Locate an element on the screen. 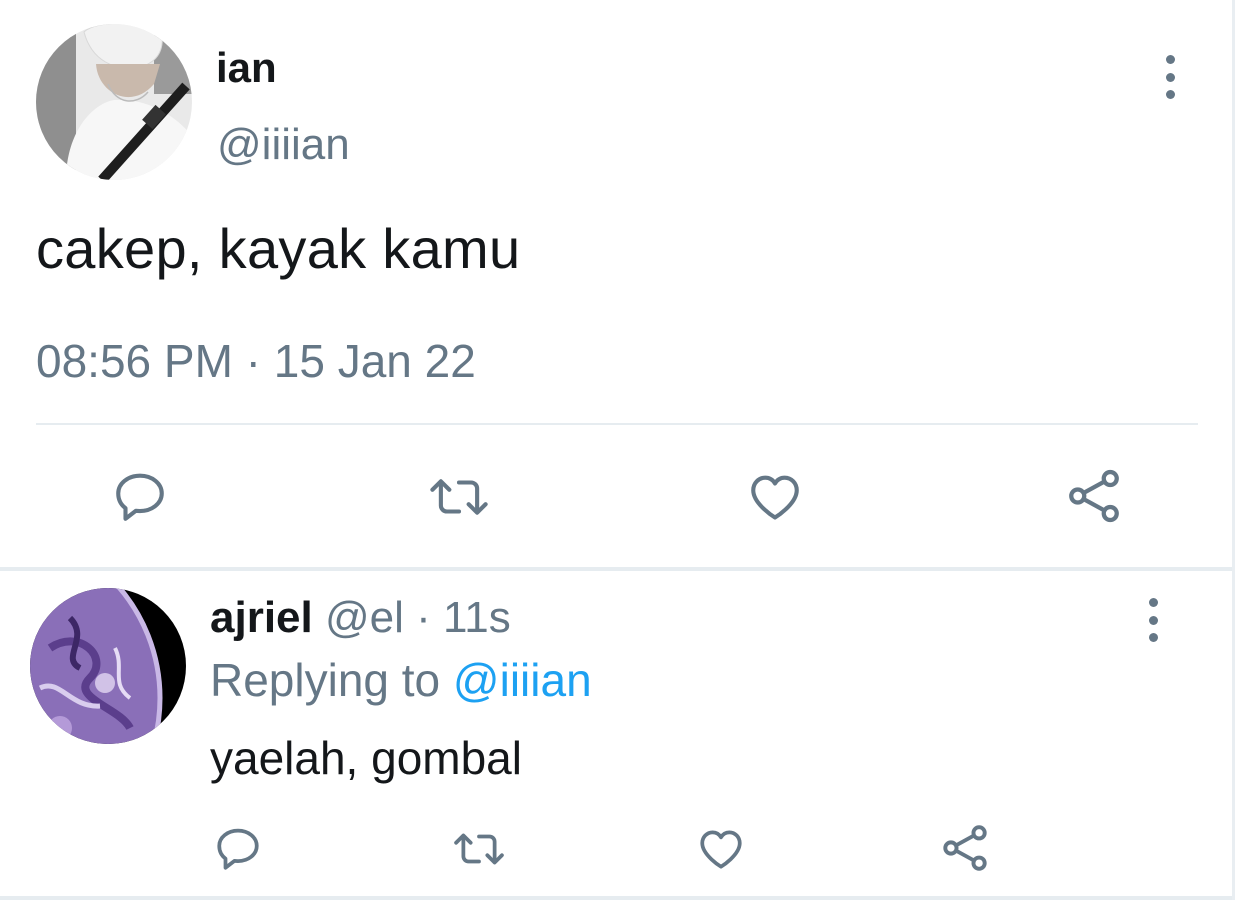 The height and width of the screenshot is (900, 1235). tweet-time: 11s is located at coordinates (477, 617).